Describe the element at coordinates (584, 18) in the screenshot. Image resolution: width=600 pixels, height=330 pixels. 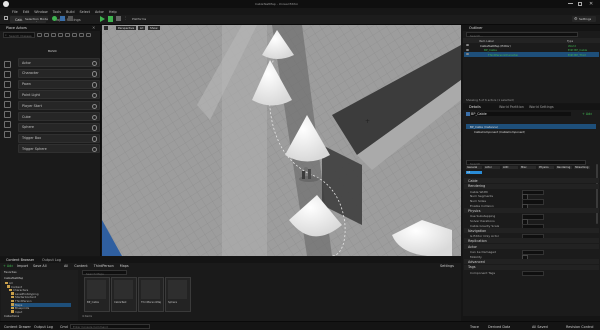
I see `settings-button: ⚙ Settings` at that location.